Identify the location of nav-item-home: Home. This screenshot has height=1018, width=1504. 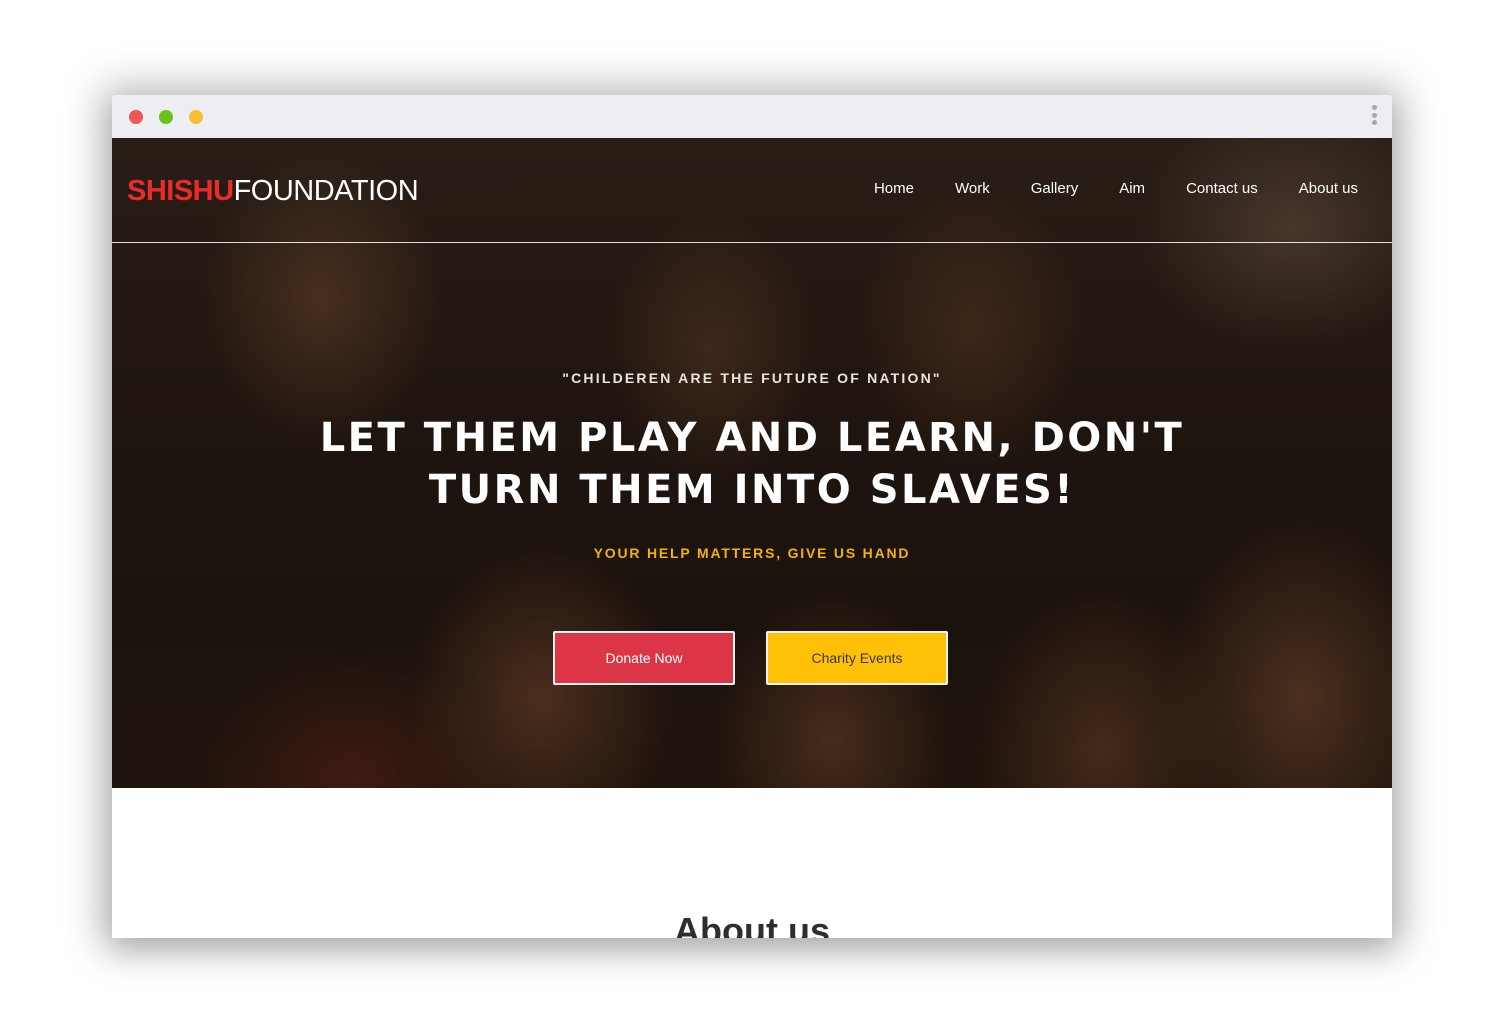
(894, 189).